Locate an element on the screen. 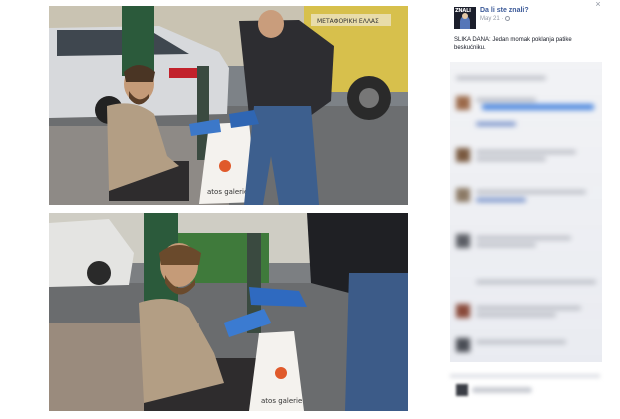  close-icon: × is located at coordinates (598, 4).